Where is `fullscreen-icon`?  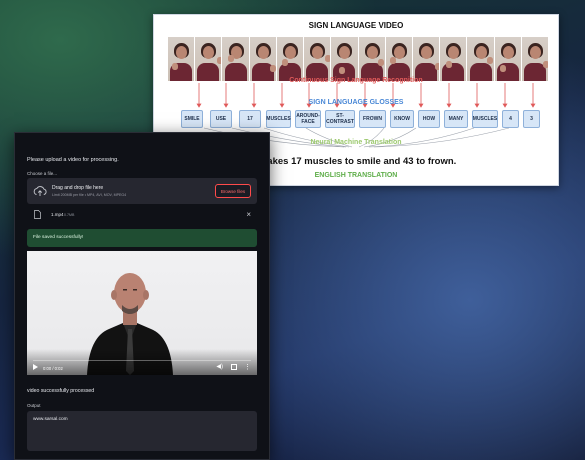
fullscreen-icon is located at coordinates (234, 367).